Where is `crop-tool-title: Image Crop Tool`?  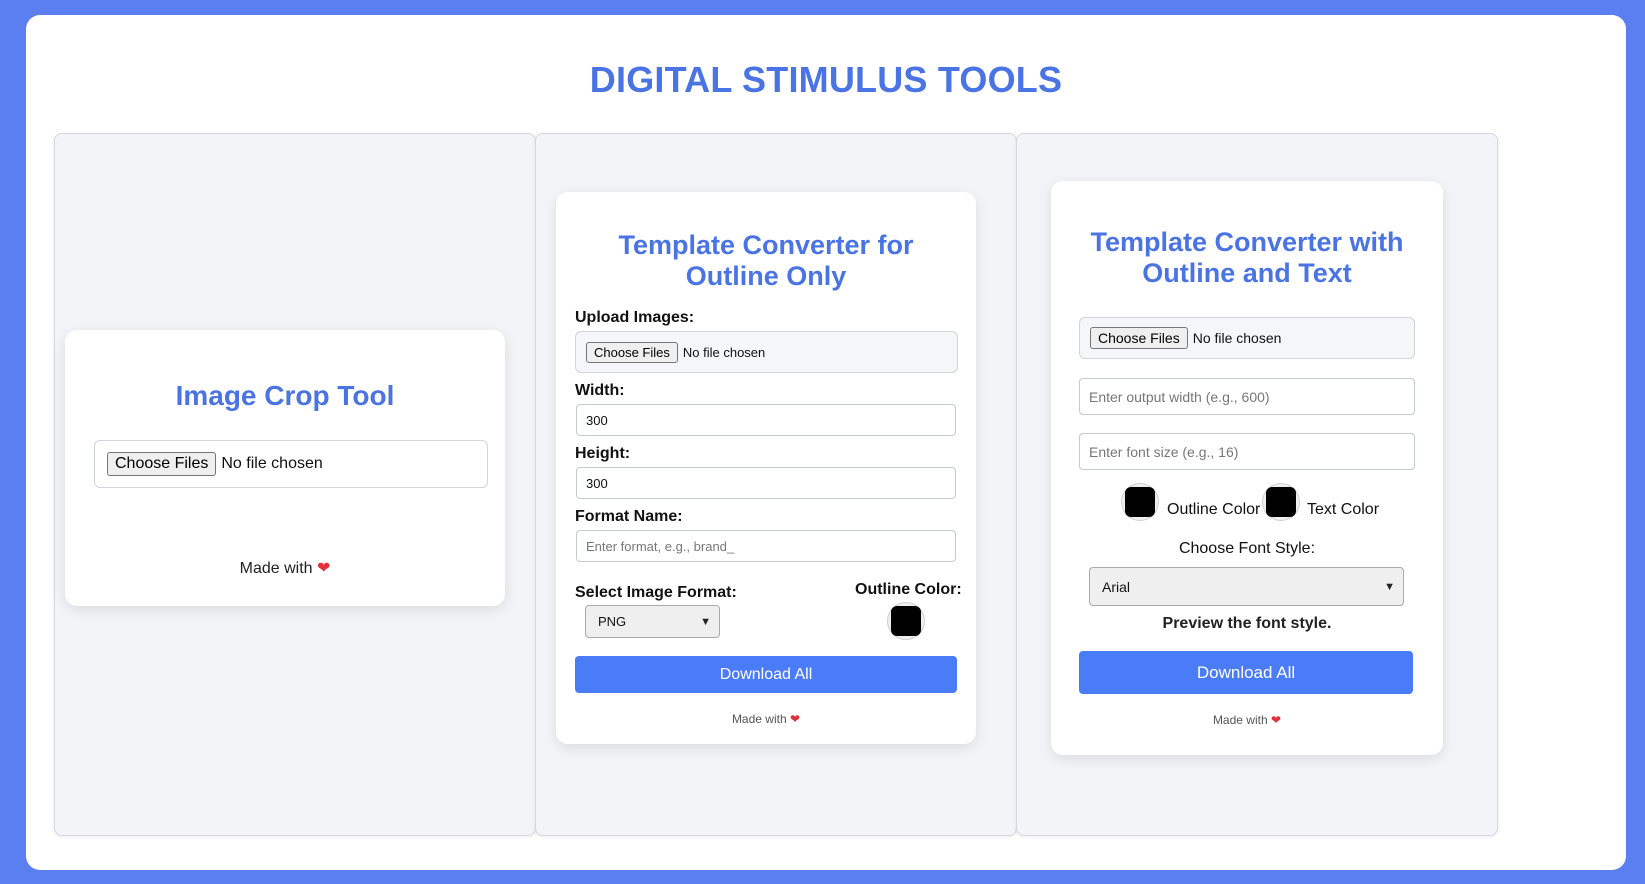
crop-tool-title: Image Crop Tool is located at coordinates (285, 395).